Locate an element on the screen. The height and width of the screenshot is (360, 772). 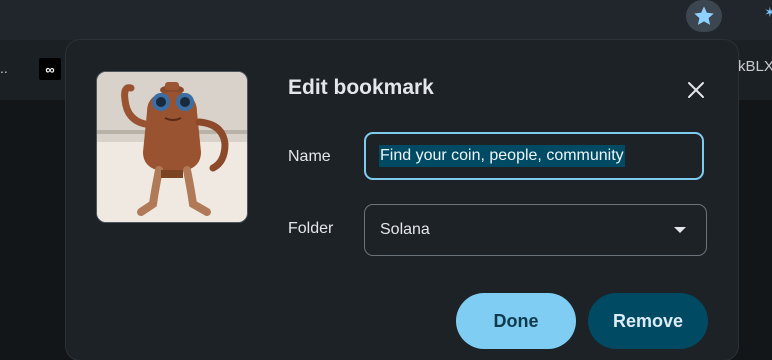
star-filled-icon is located at coordinates (704, 15).